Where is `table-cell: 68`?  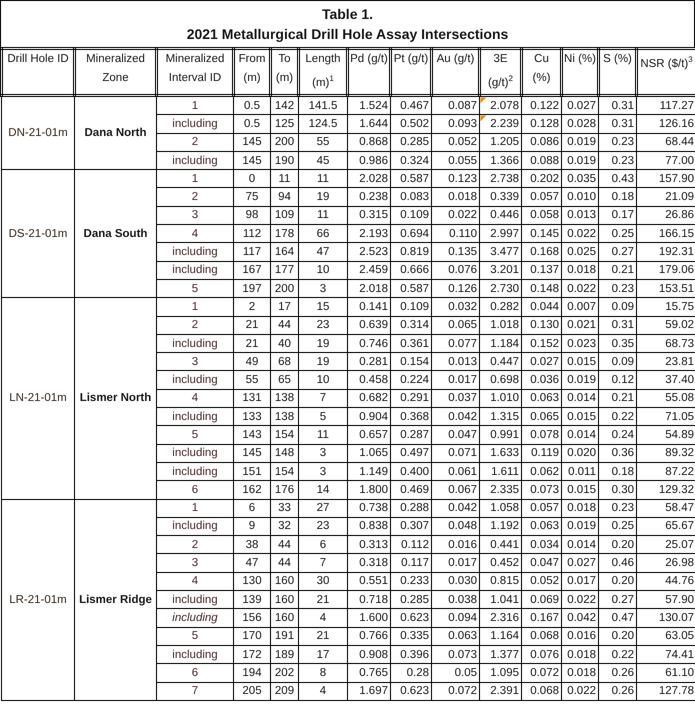 table-cell: 68 is located at coordinates (284, 361).